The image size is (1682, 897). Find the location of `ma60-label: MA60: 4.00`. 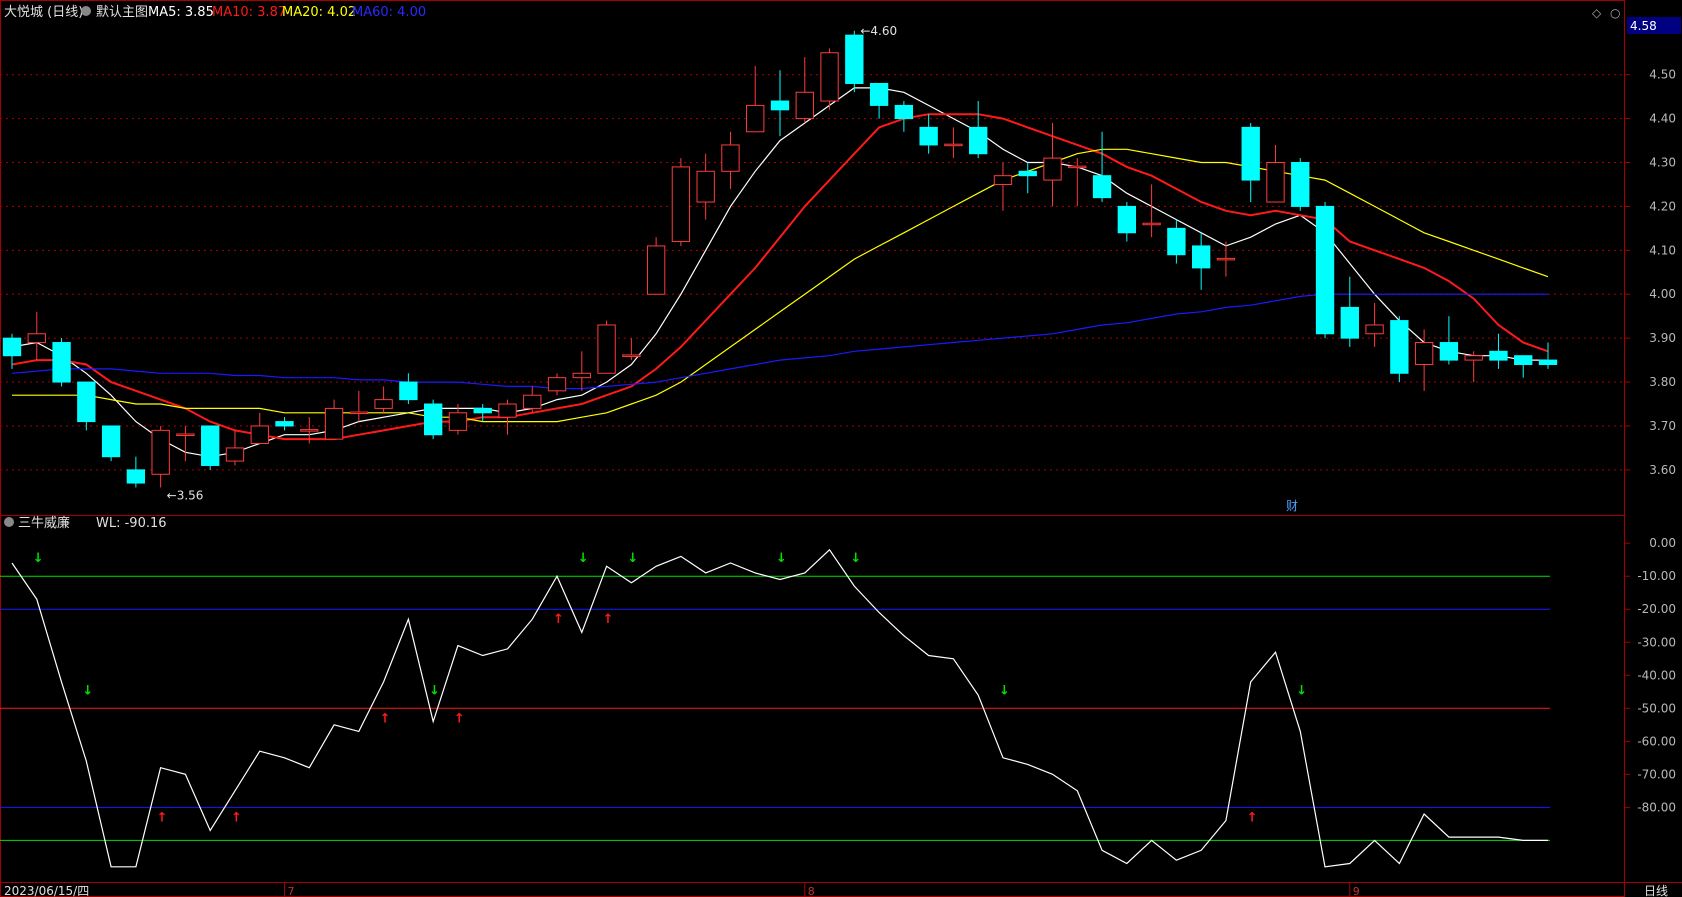

ma60-label: MA60: 4.00 is located at coordinates (389, 12).